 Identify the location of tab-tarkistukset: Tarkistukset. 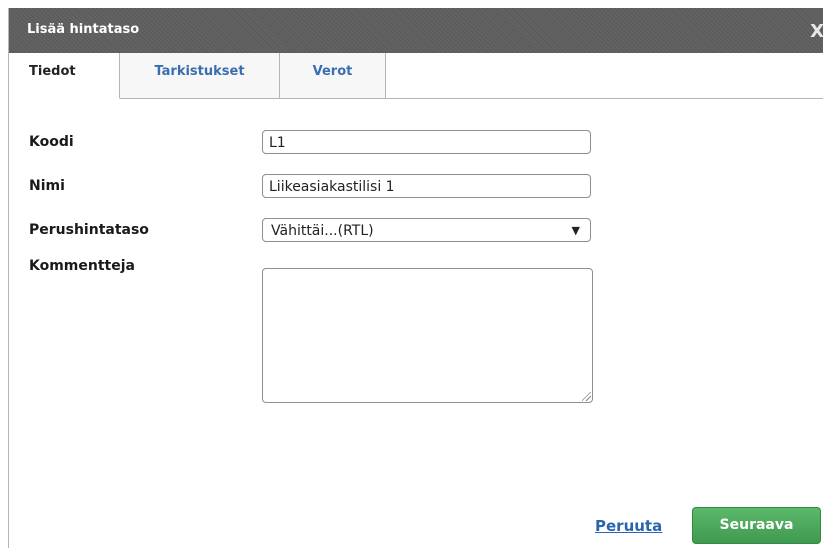
(200, 76).